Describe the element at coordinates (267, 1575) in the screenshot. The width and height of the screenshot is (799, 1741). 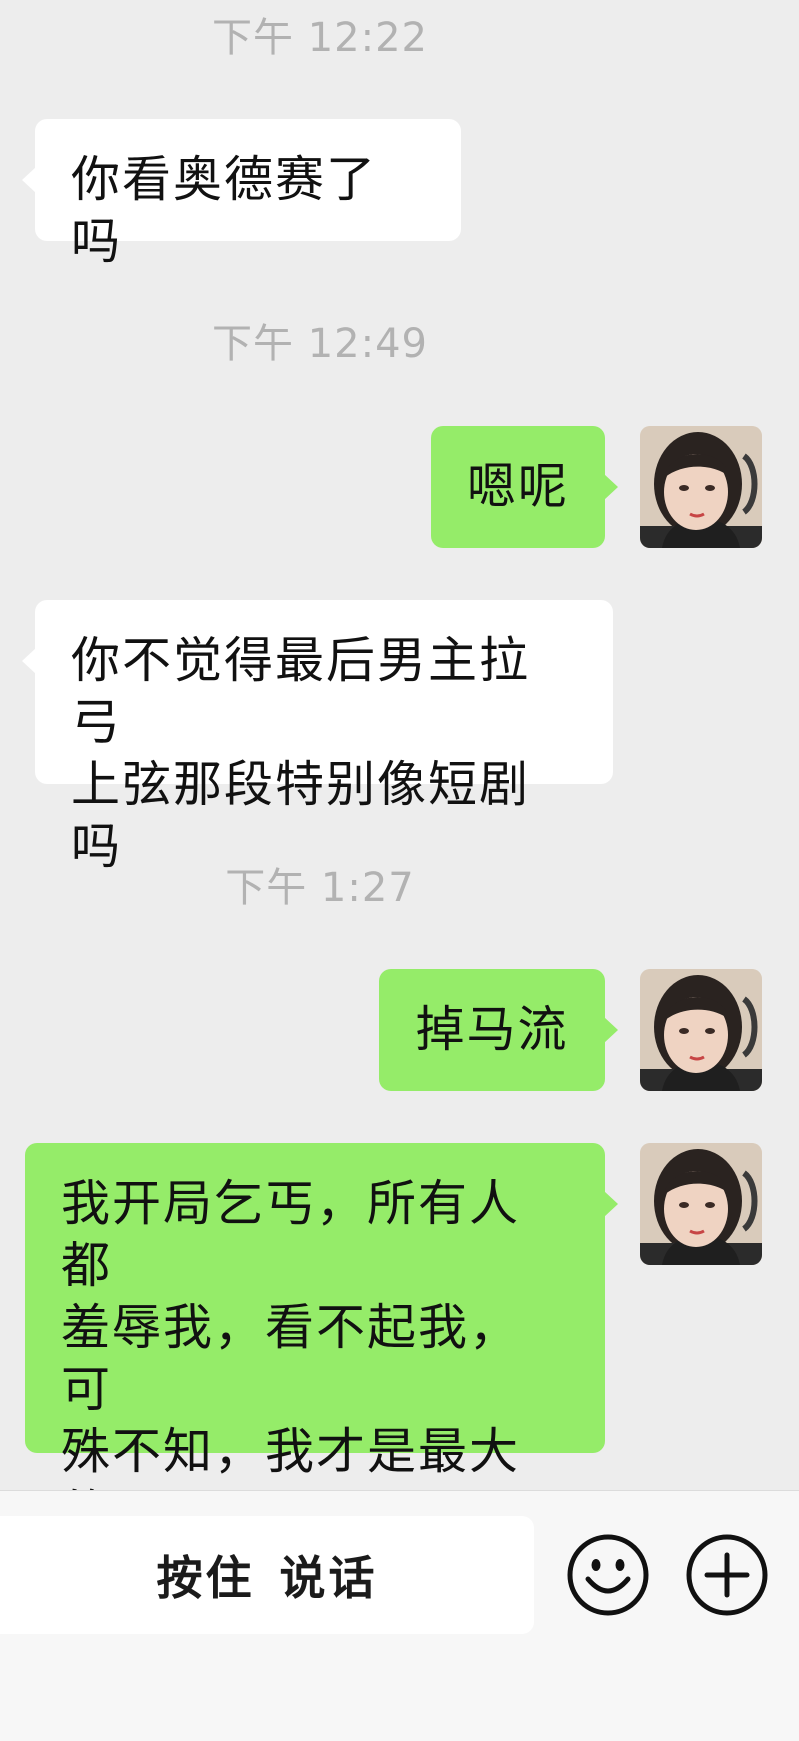
I see `hold-to-talk-button: 按住 说话` at that location.